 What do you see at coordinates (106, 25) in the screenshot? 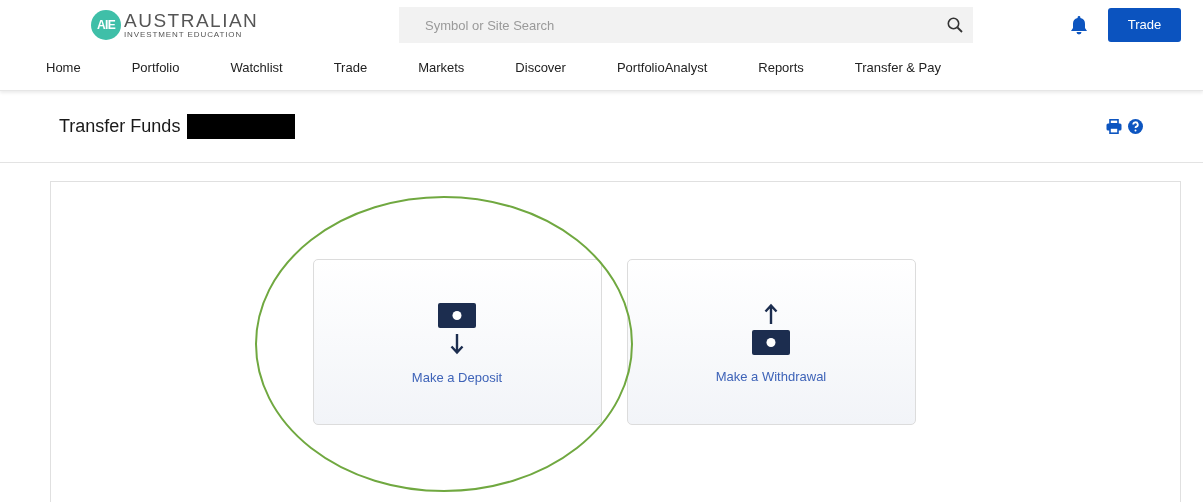
I see `logo-mark: AIE` at bounding box center [106, 25].